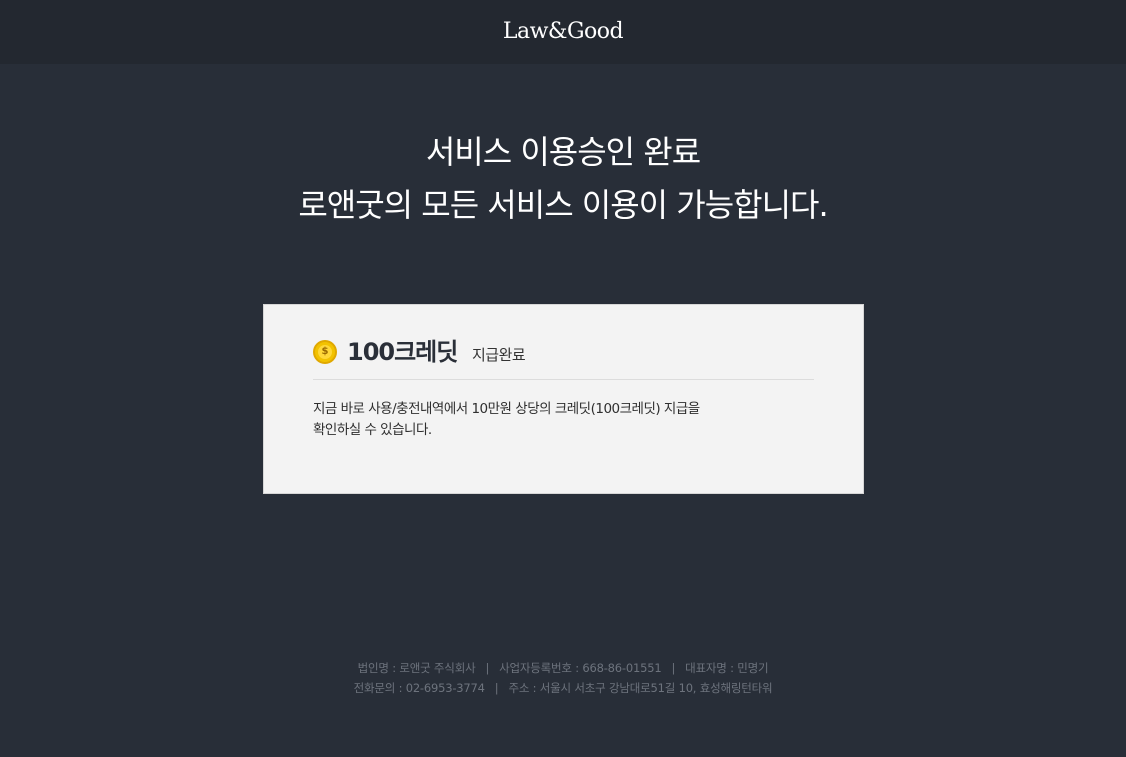 The image size is (1126, 757). What do you see at coordinates (402, 352) in the screenshot?
I see `credit-amount: 100크레딧` at bounding box center [402, 352].